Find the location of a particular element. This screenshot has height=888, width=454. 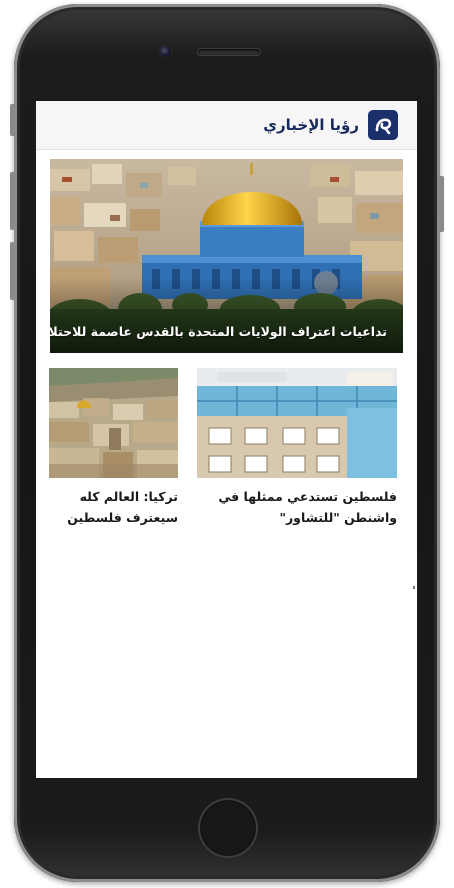

home-button is located at coordinates (228, 828).